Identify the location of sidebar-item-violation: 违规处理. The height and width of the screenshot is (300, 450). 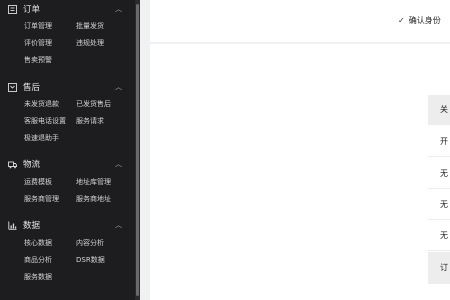
(90, 43).